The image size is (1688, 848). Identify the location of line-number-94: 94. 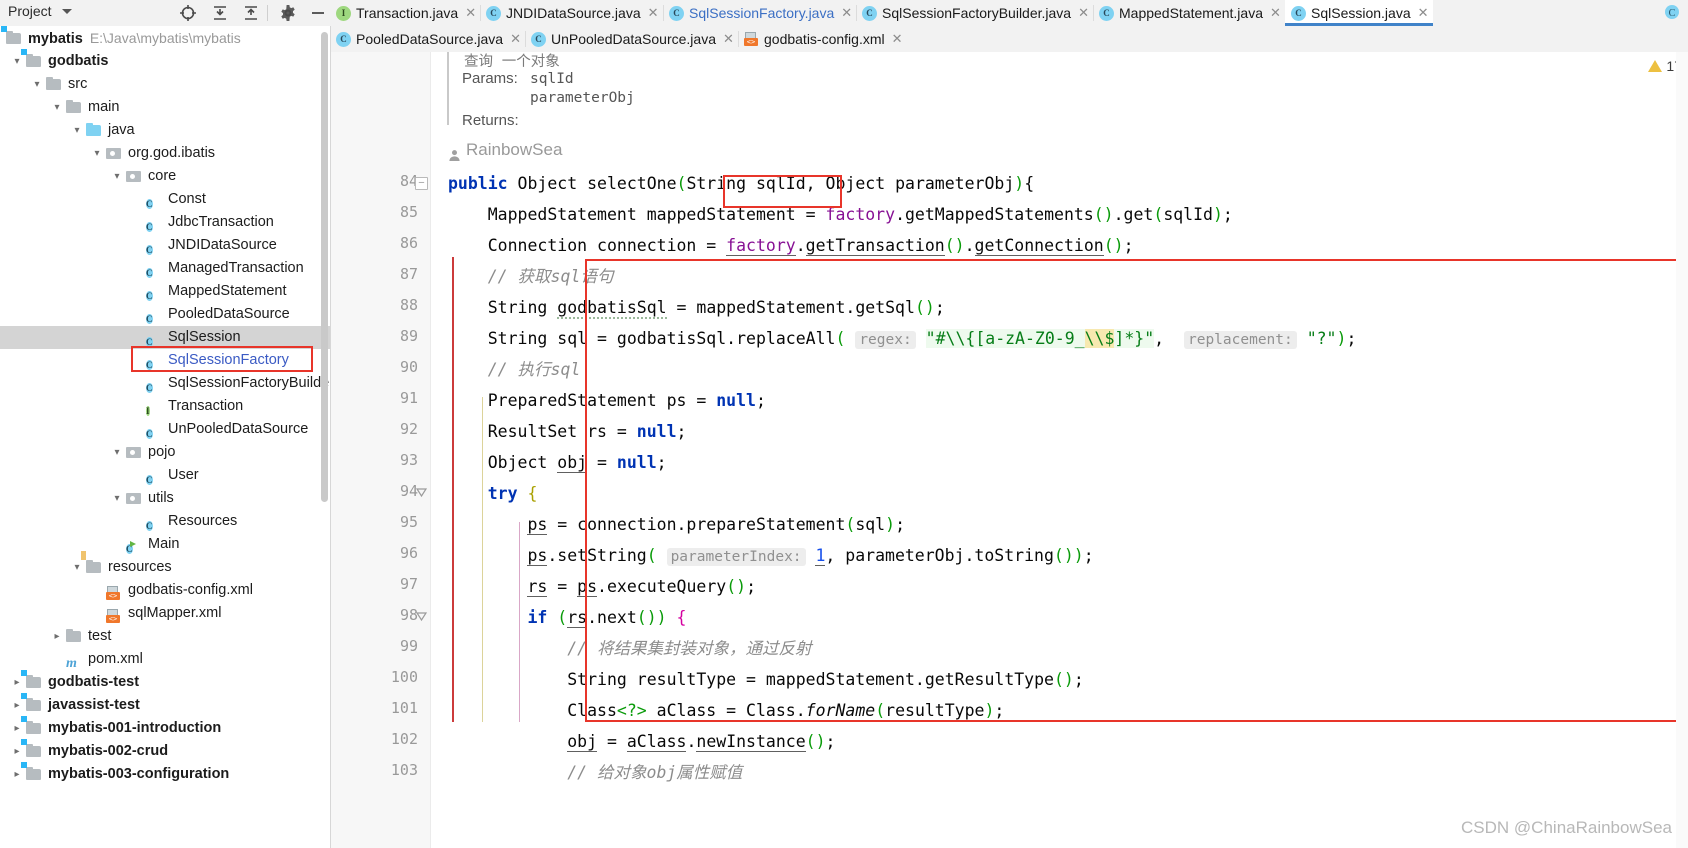
(408, 491).